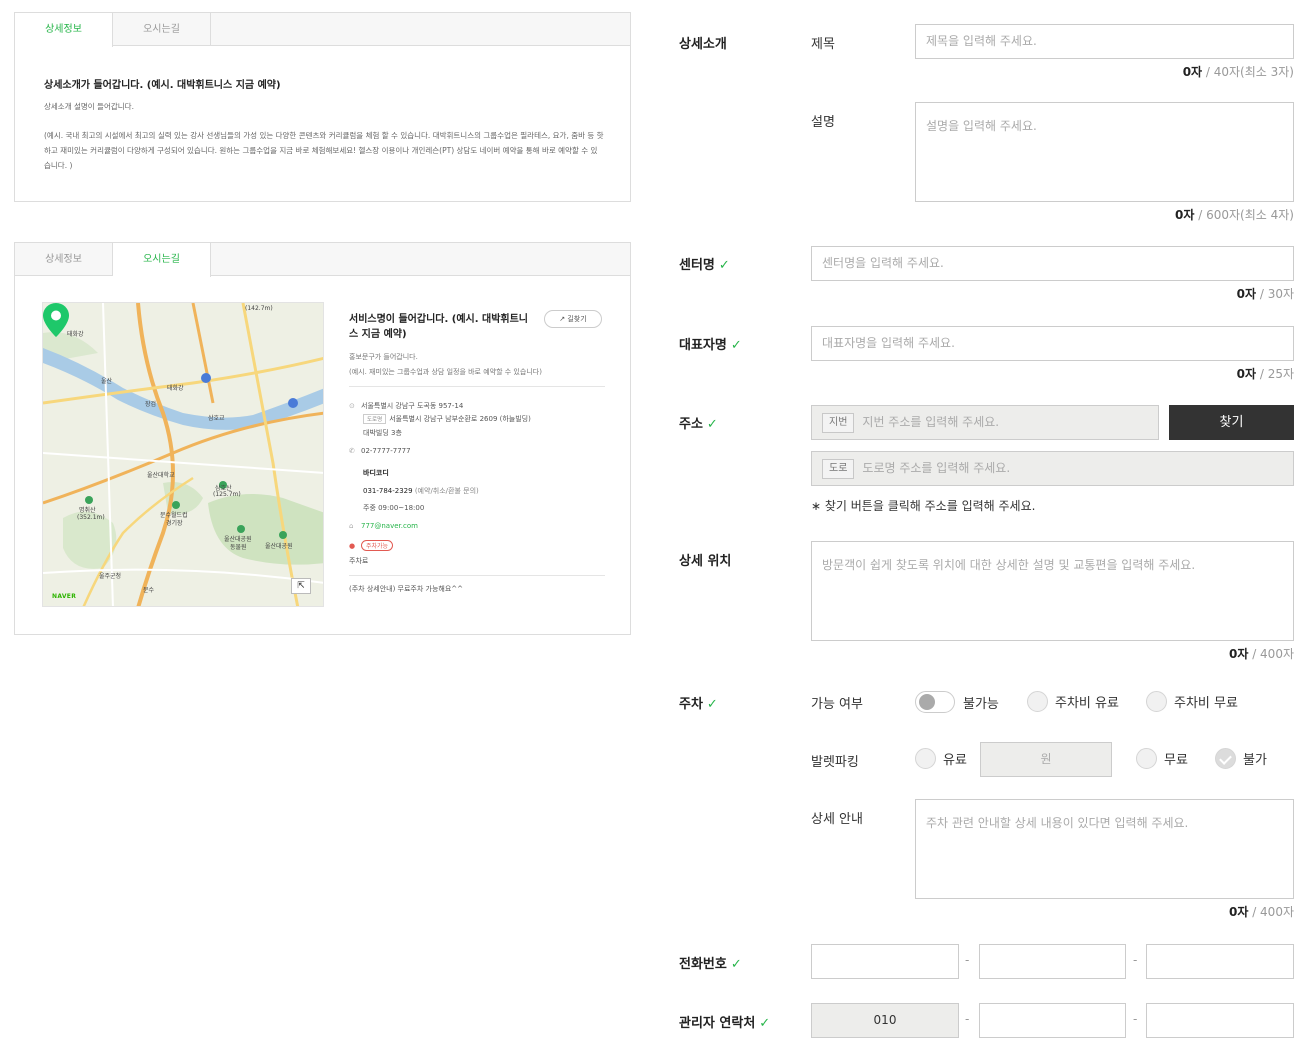  Describe the element at coordinates (1244, 215) in the screenshot. I see `description-limit: / 600자(최소 4자)` at that location.